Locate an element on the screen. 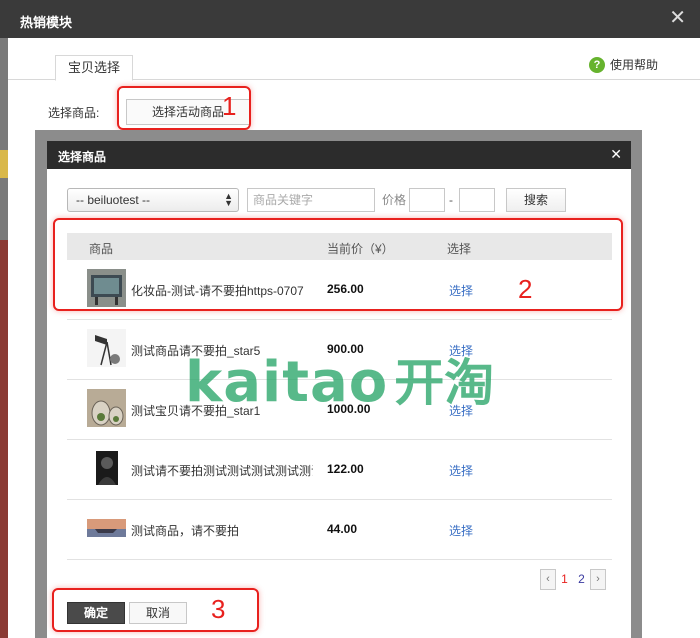 The width and height of the screenshot is (700, 638). select-arrows-icon: ▲ ▼ is located at coordinates (228, 199).